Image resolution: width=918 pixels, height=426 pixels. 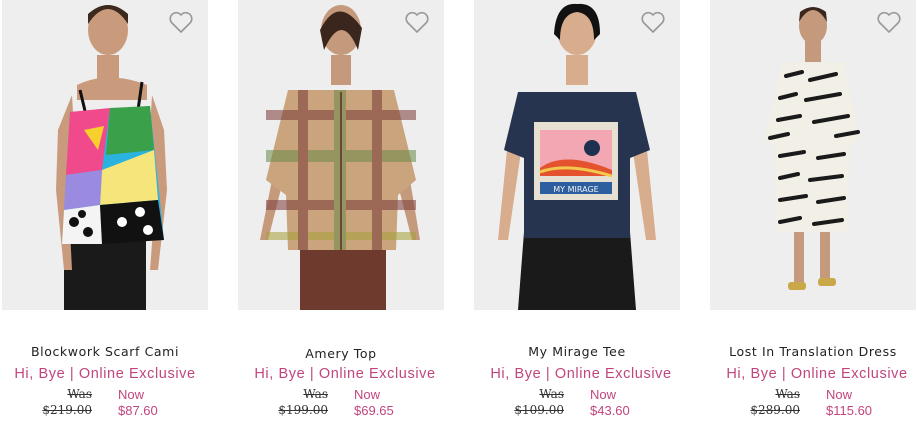 What do you see at coordinates (105, 351) in the screenshot?
I see `product-name: Blockwork Scarf Cami` at bounding box center [105, 351].